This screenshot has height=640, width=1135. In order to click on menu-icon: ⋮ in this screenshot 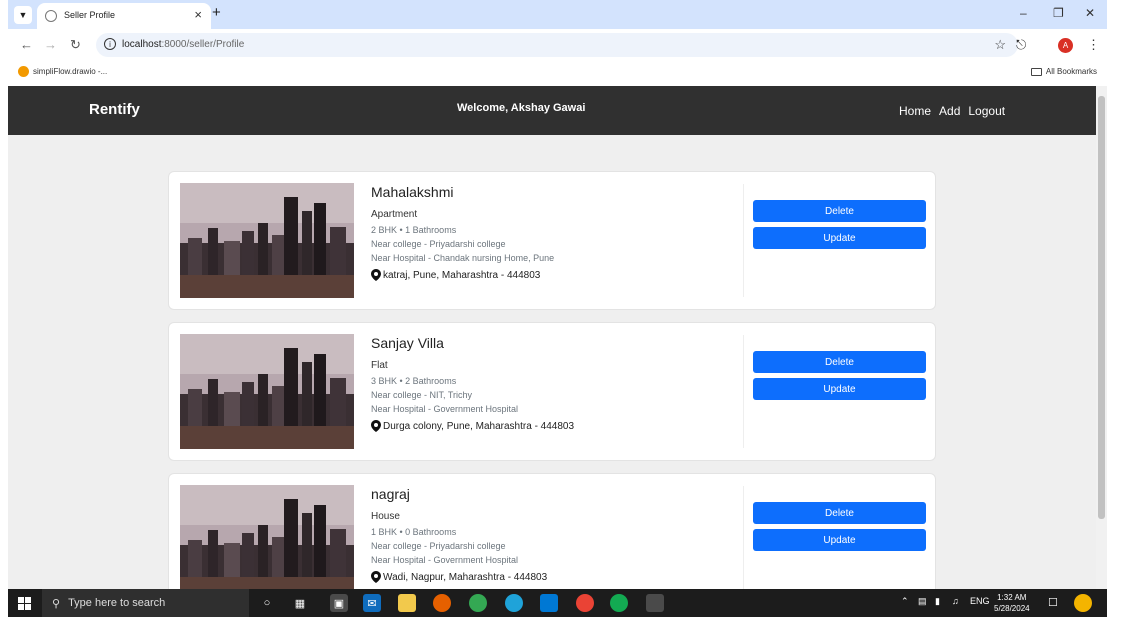, I will do `click(1093, 45)`.